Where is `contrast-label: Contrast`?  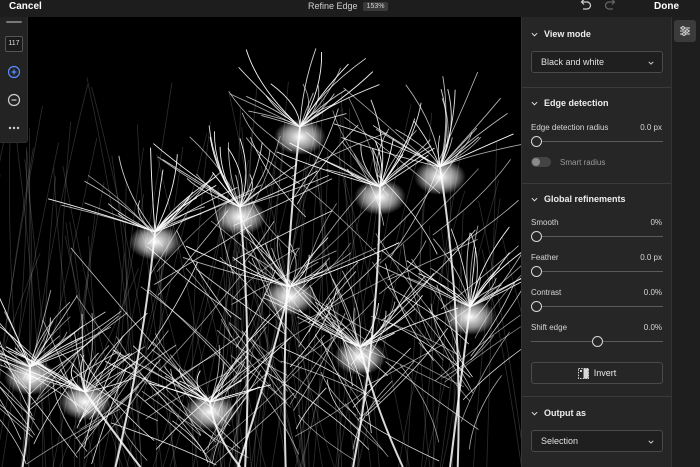
contrast-label: Contrast is located at coordinates (546, 292).